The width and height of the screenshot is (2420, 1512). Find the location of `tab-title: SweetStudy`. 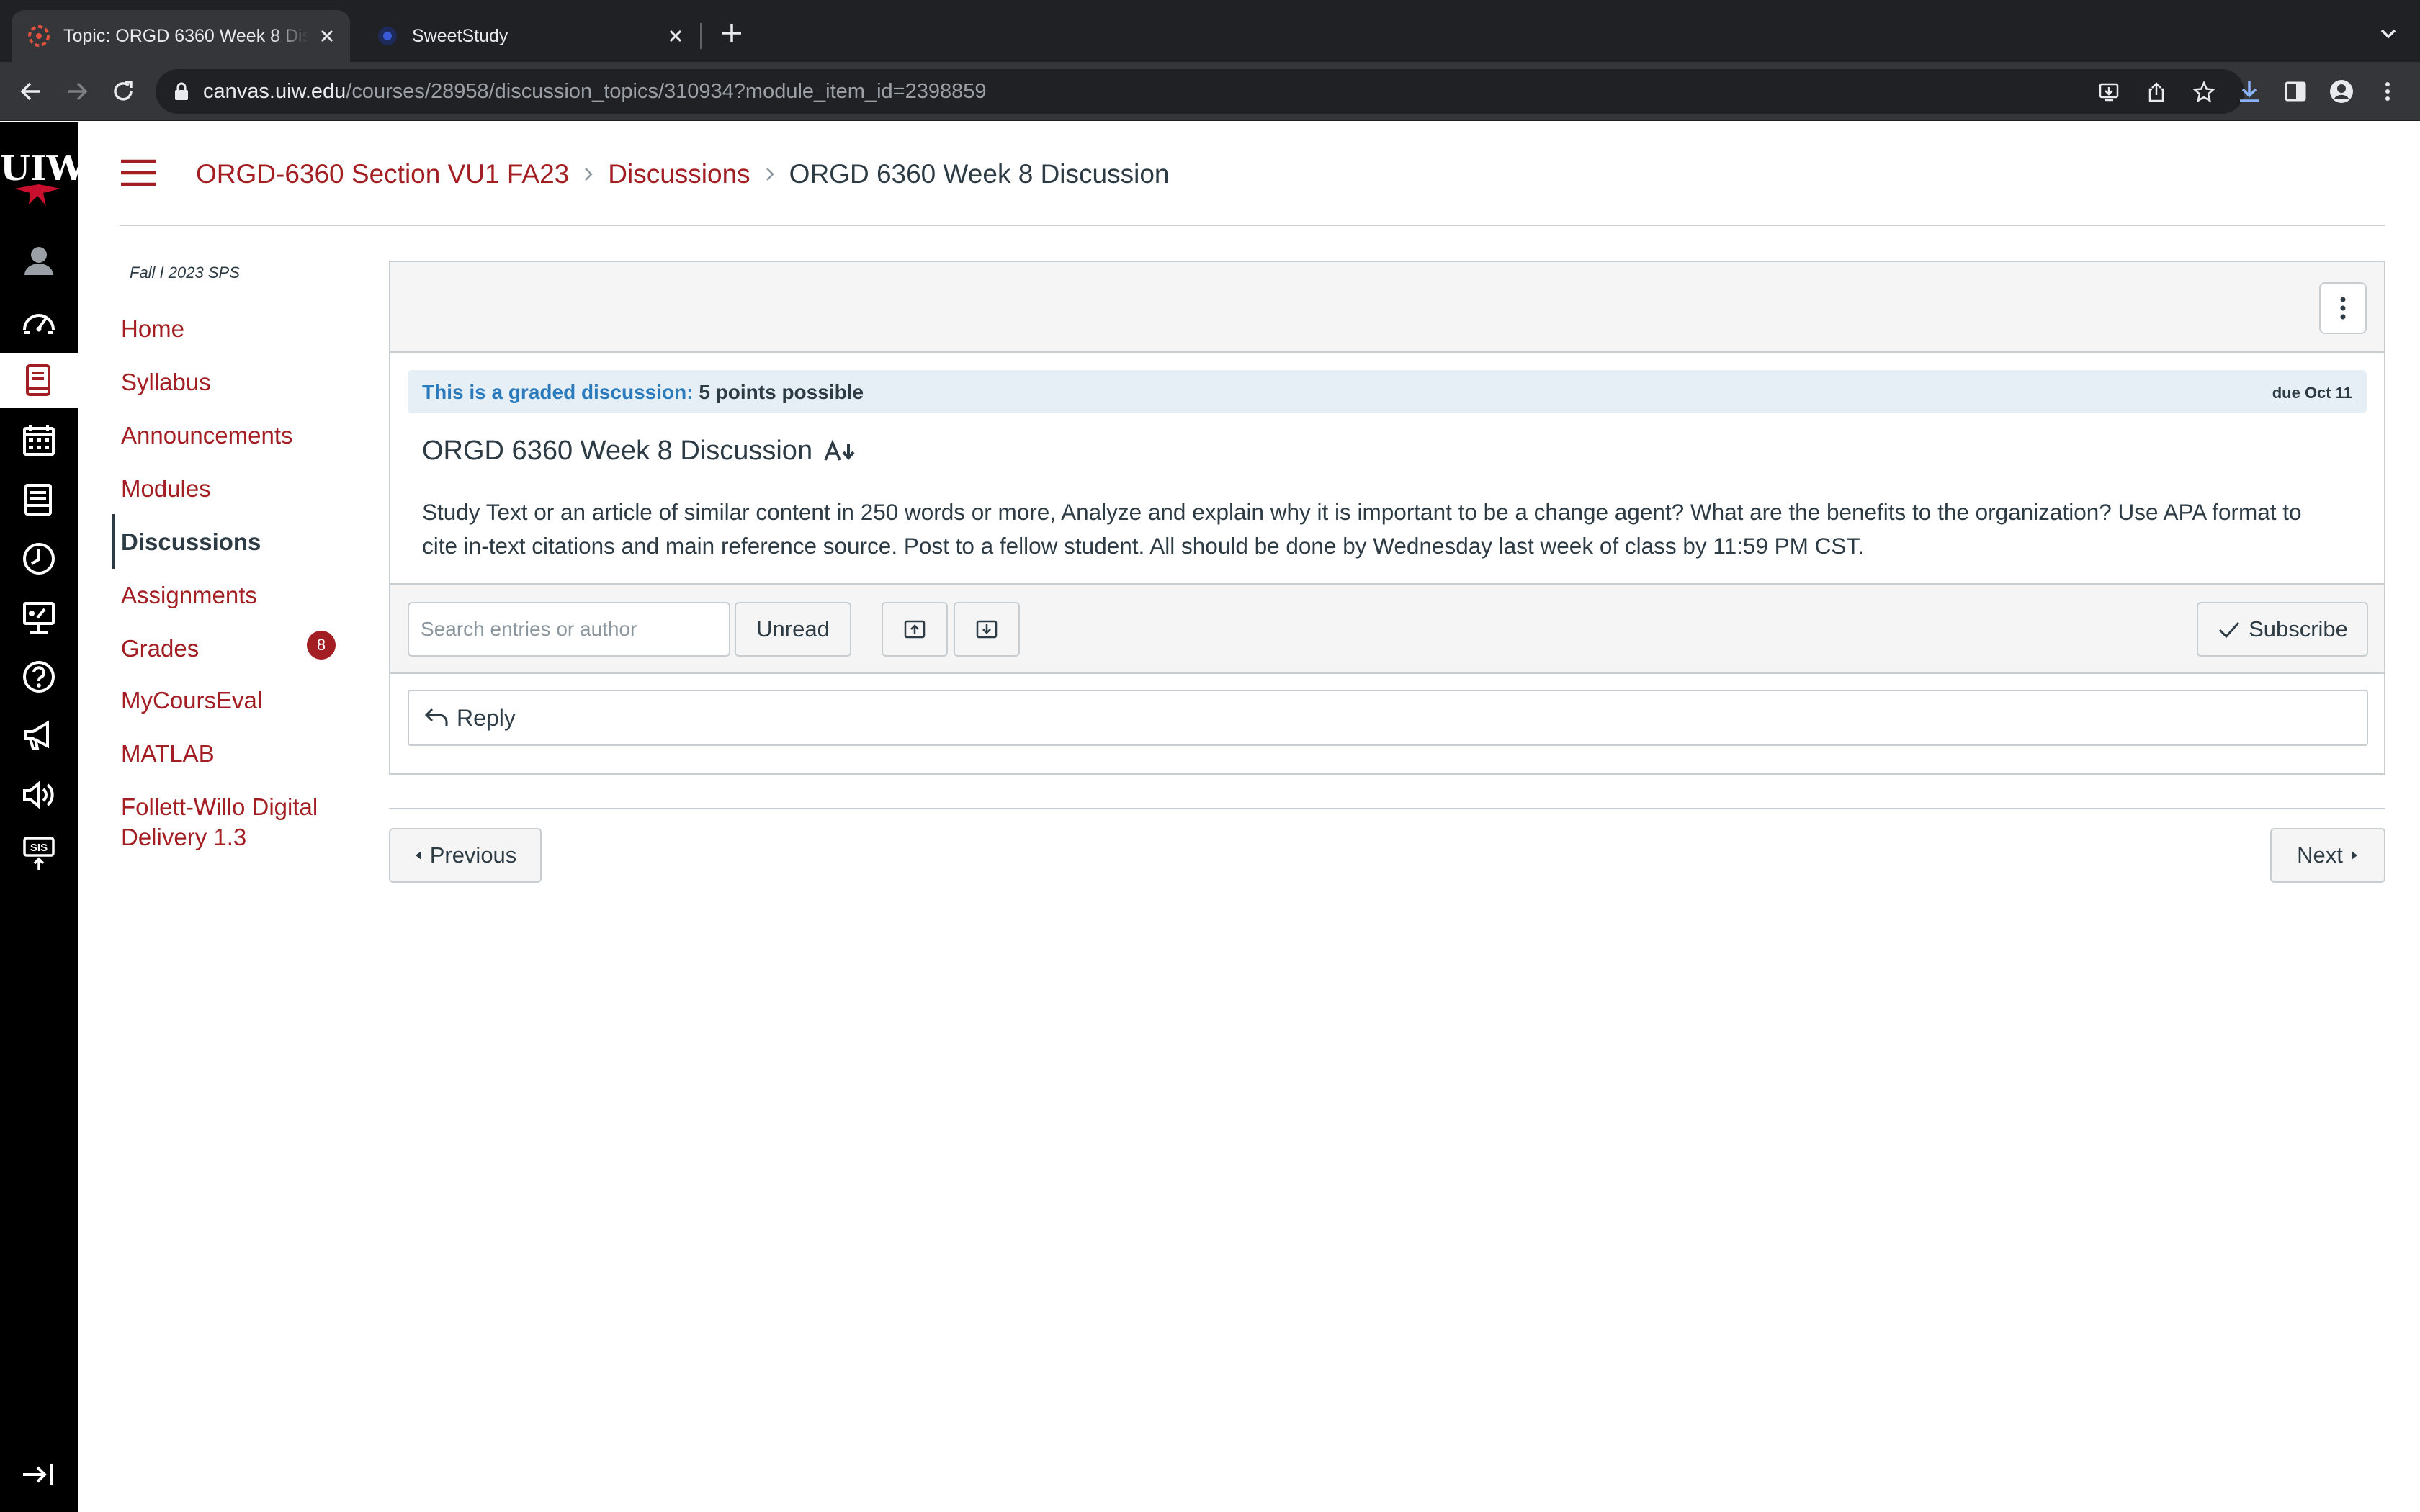

tab-title: SweetStudy is located at coordinates (460, 36).